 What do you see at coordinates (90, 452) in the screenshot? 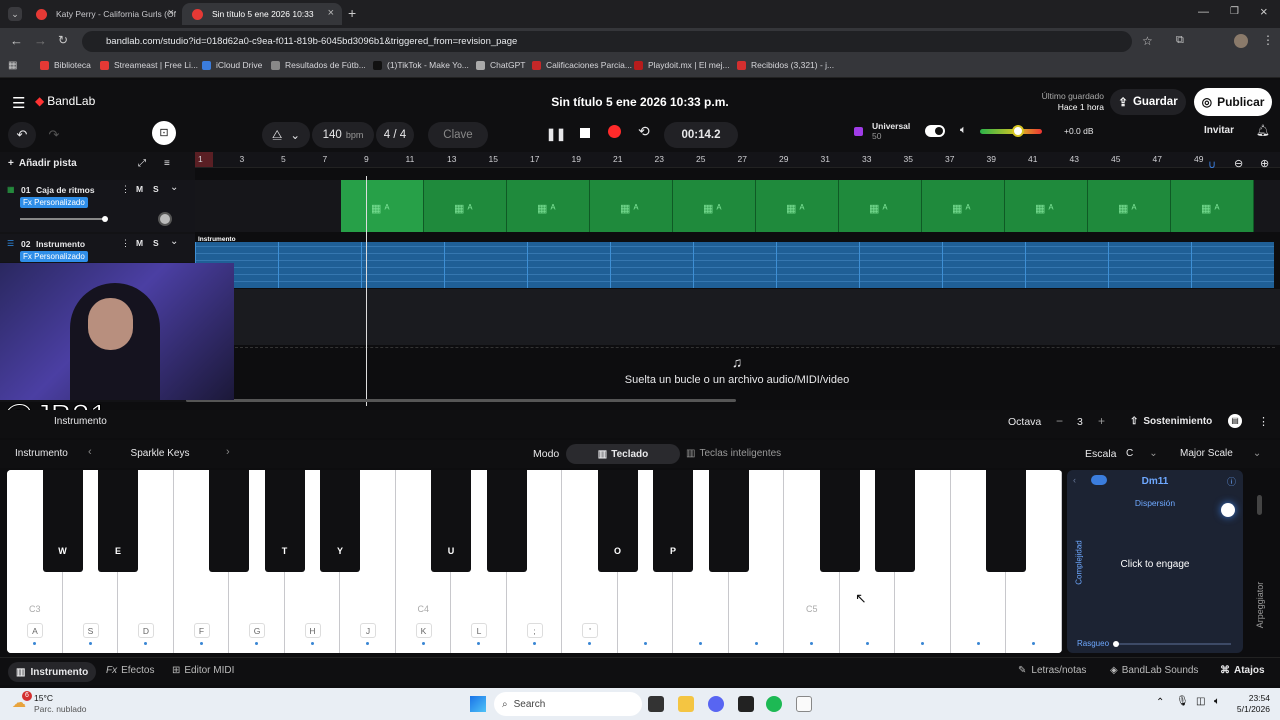
I see `instrument-prev-icon: ‹` at bounding box center [90, 452].